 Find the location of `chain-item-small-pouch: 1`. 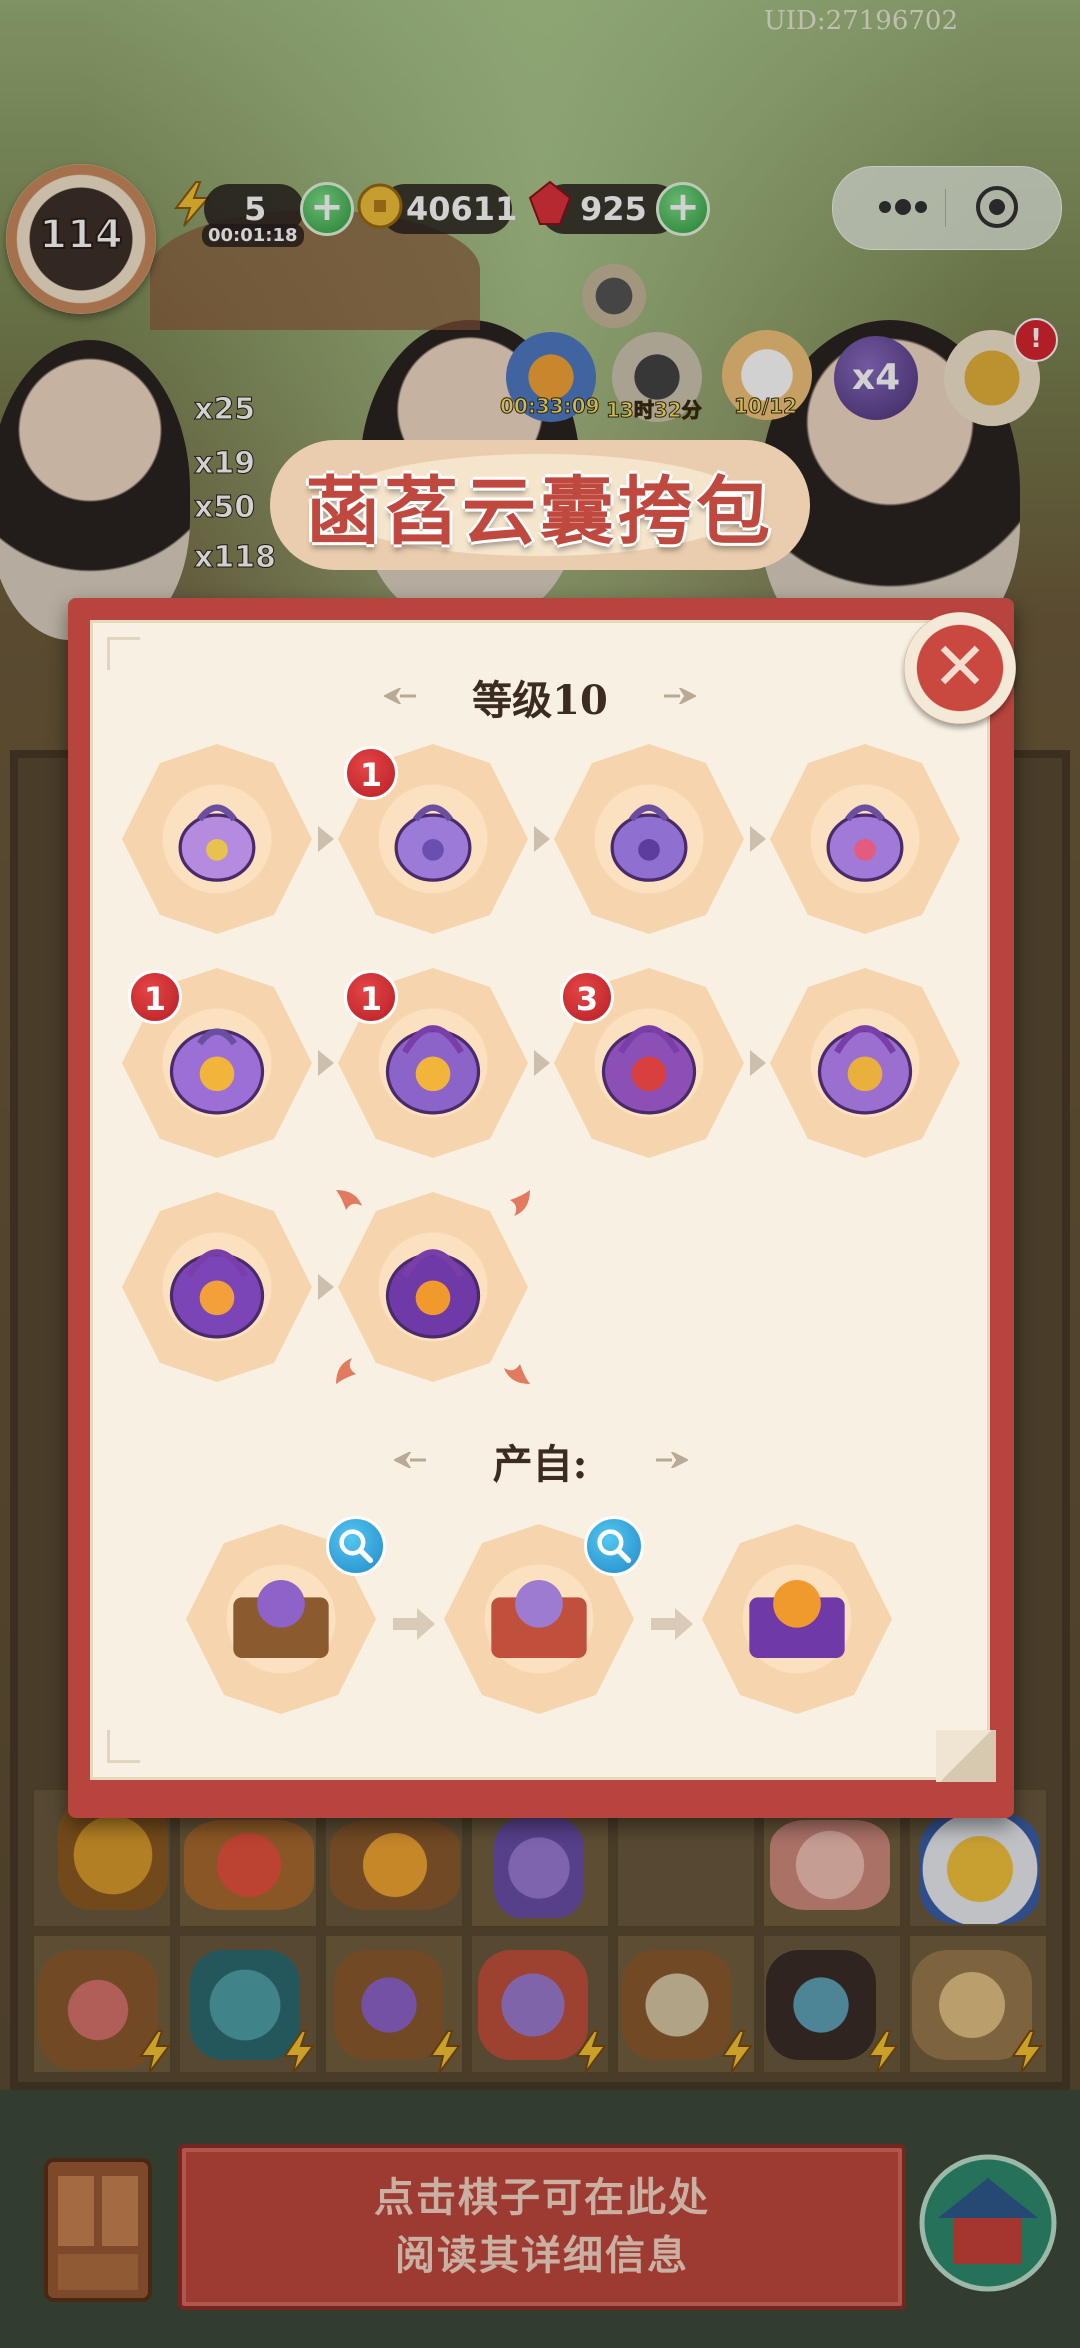

chain-item-small-pouch: 1 is located at coordinates (433, 839).